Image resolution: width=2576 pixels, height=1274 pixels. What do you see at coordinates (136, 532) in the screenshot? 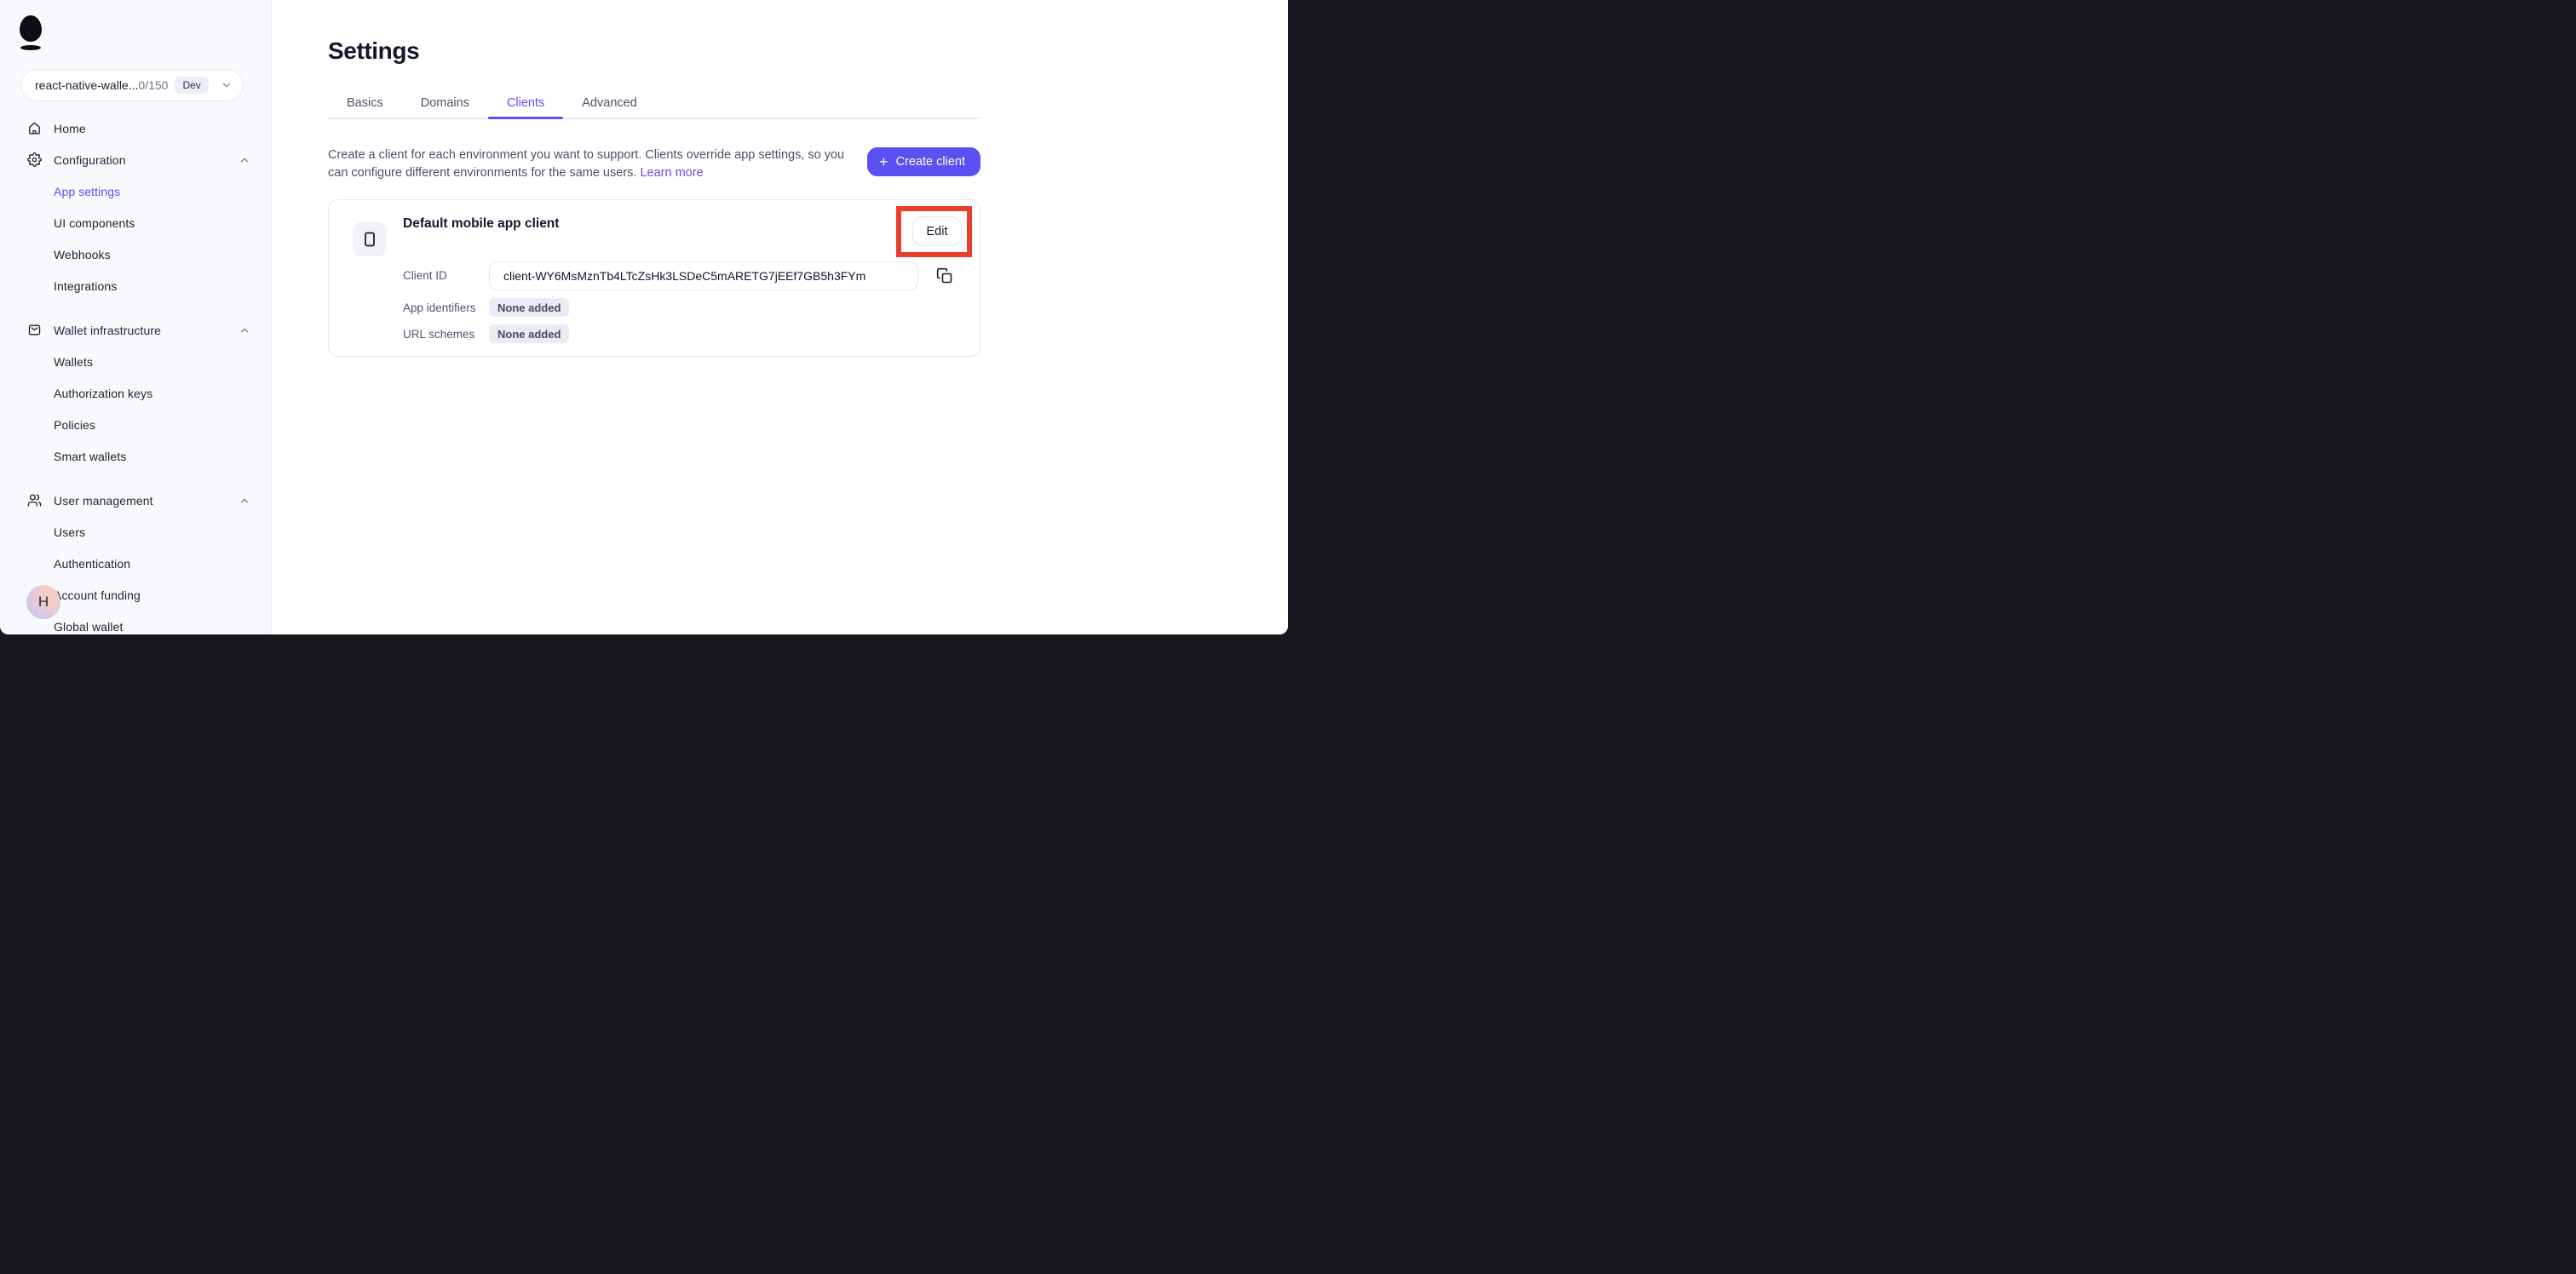
I see `sidebar-item-users: Users` at bounding box center [136, 532].